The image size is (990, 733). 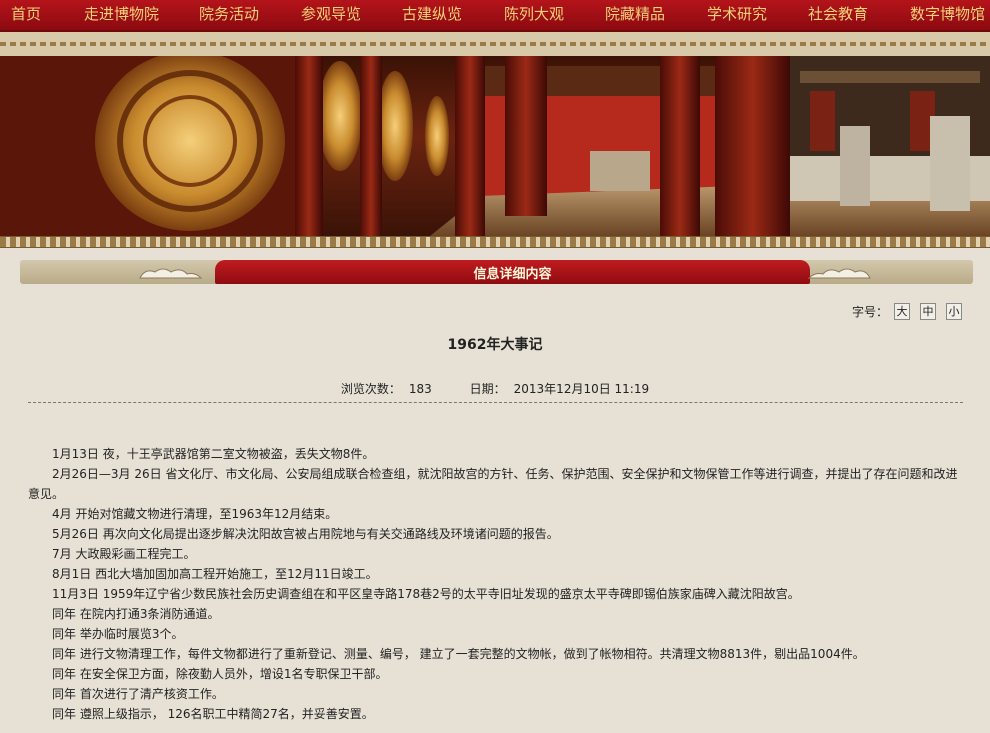 I want to click on views-count: 183, so click(x=420, y=389).